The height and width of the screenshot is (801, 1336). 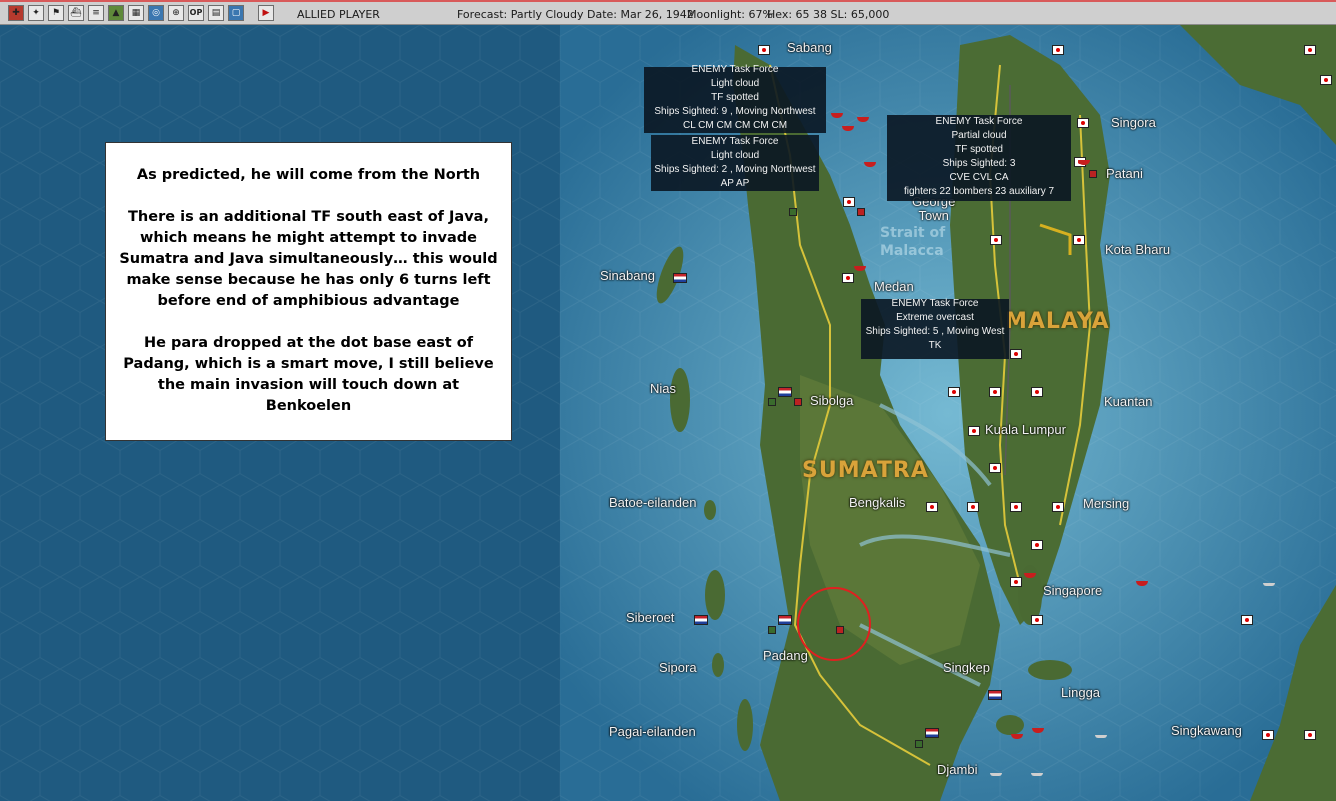 What do you see at coordinates (1072, 590) in the screenshot?
I see `label-singapore: Singapore` at bounding box center [1072, 590].